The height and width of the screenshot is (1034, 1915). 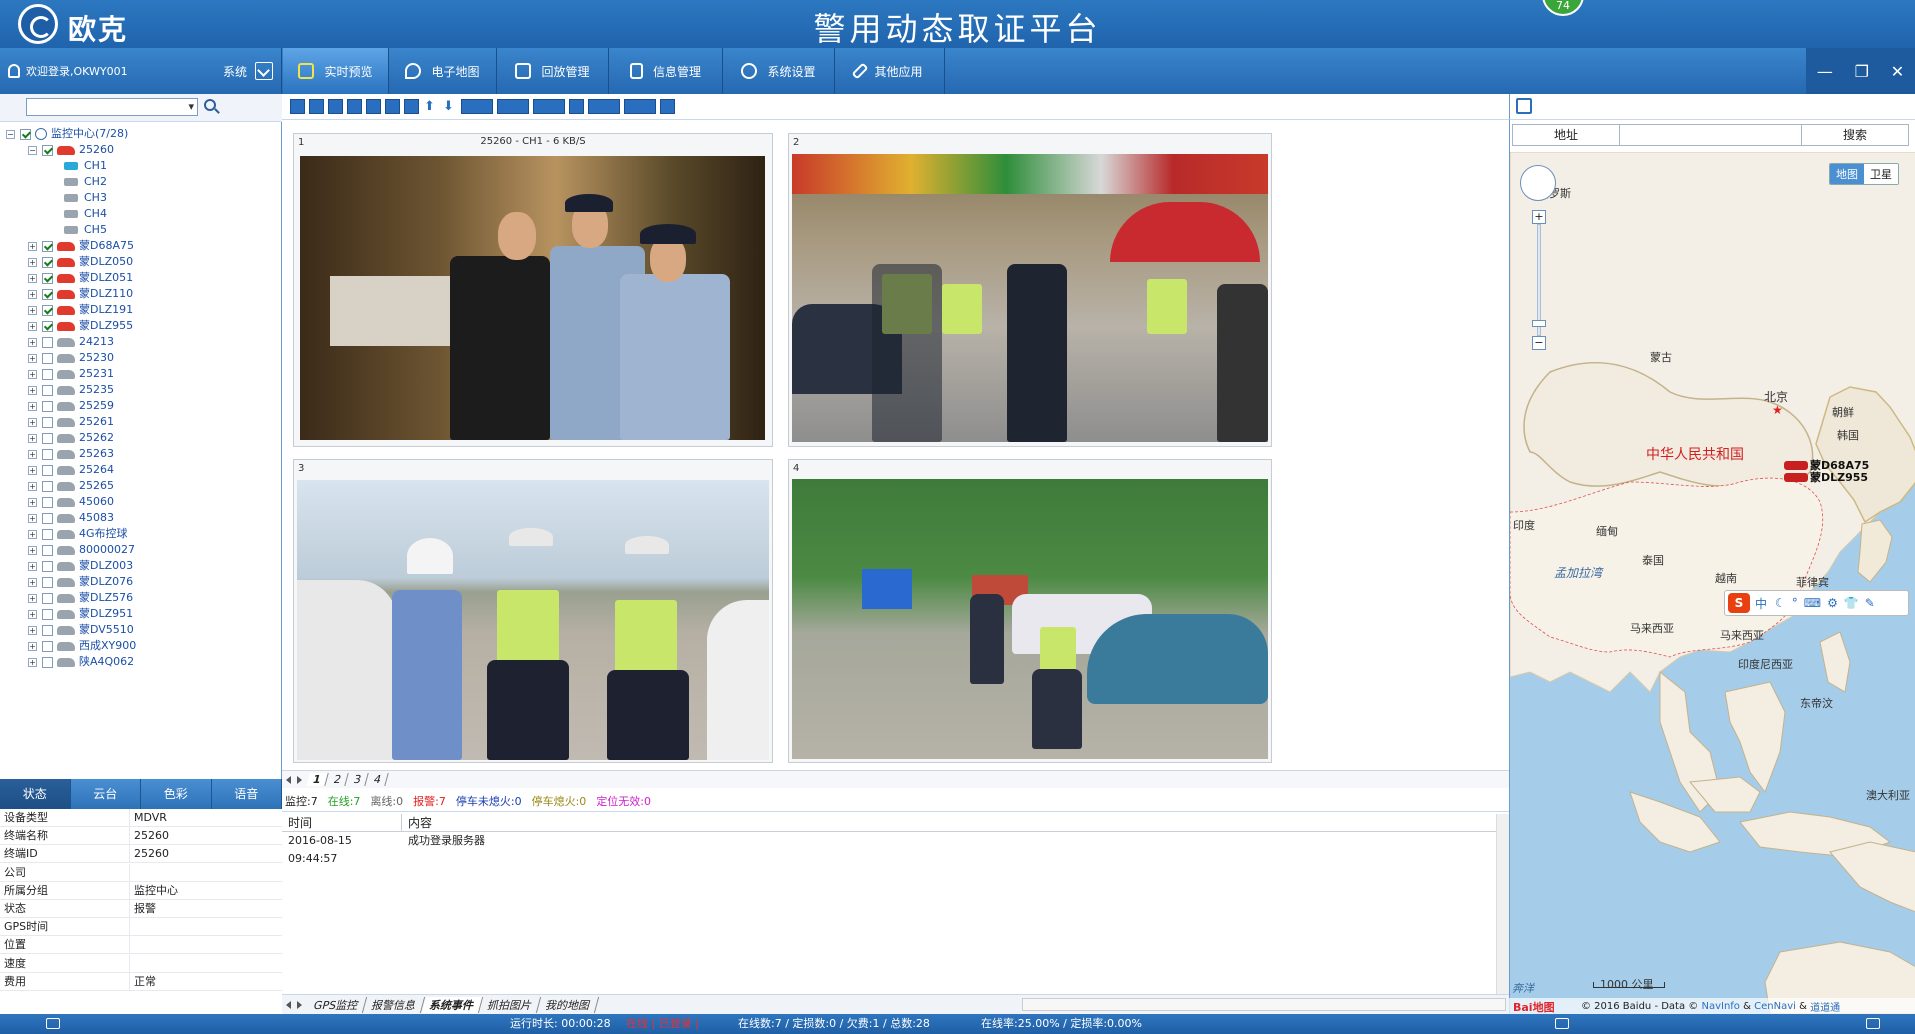 What do you see at coordinates (411, 106) in the screenshot?
I see `layout-16-icon` at bounding box center [411, 106].